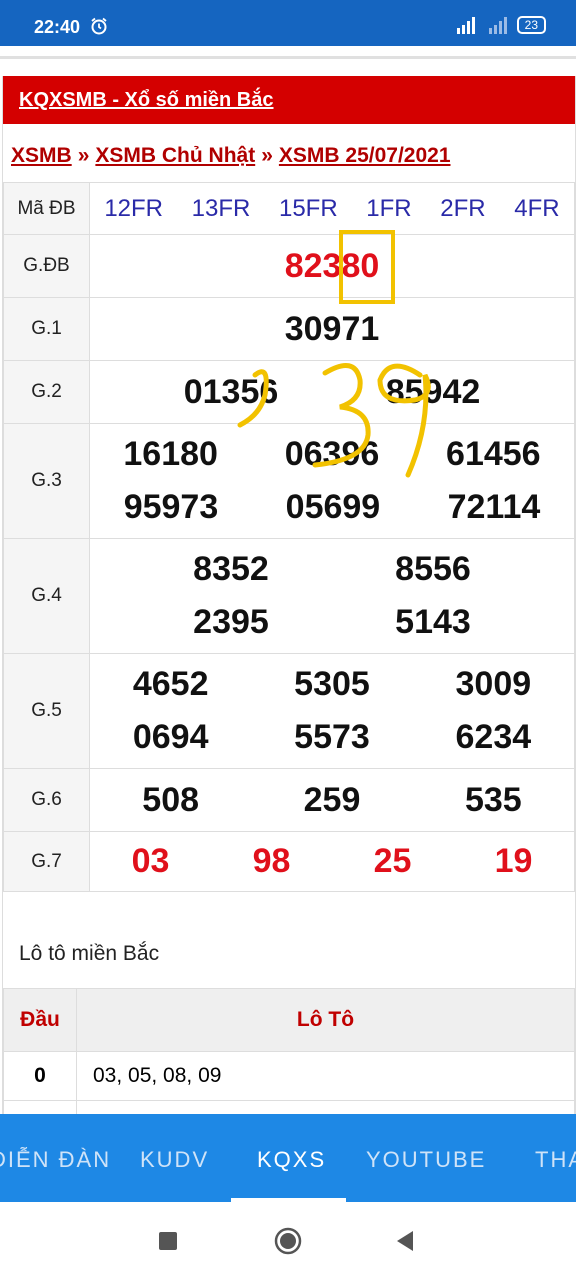 The height and width of the screenshot is (1280, 576). Describe the element at coordinates (389, 208) in the screenshot. I see `ma-db-code: 1FR` at that location.